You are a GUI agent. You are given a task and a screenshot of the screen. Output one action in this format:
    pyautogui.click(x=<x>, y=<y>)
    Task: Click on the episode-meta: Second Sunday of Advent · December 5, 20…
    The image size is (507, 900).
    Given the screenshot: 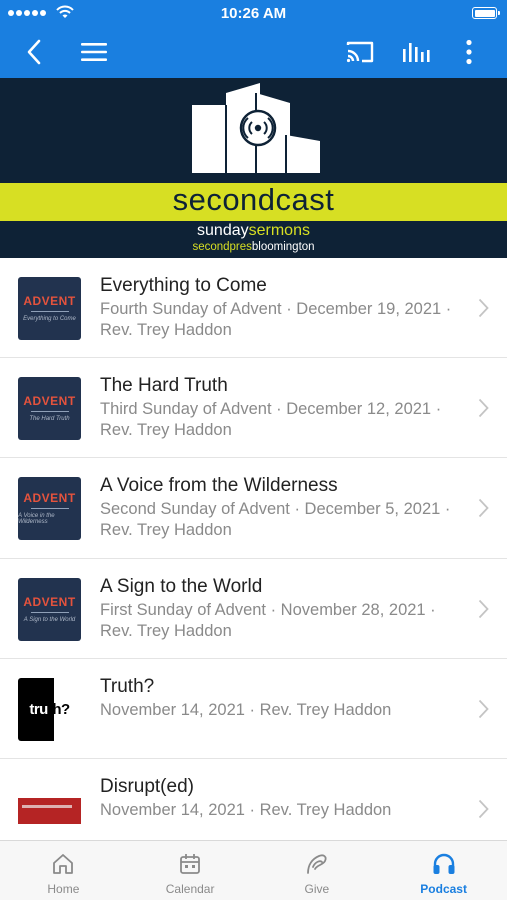 What is the action you would take?
    pyautogui.click(x=275, y=520)
    